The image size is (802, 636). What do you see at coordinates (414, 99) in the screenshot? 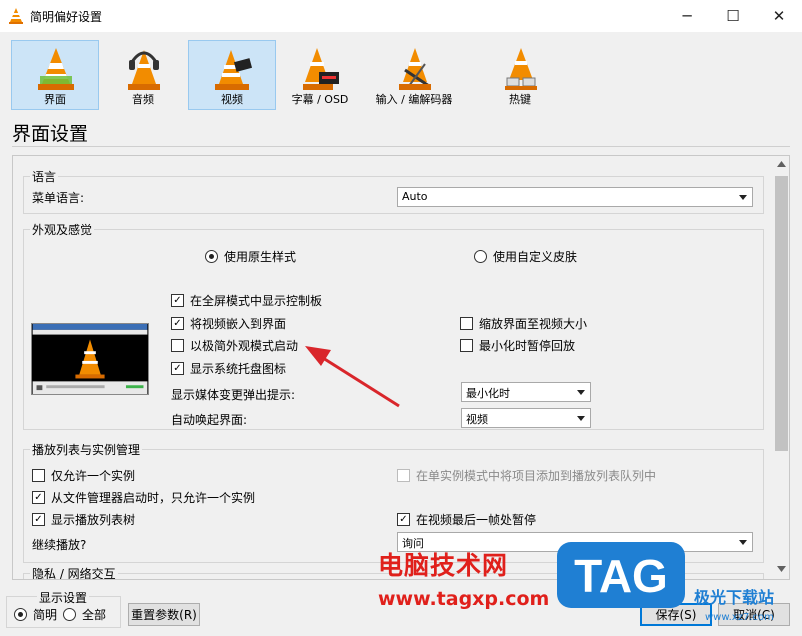
I see `category-label: 输入 / 编解码器` at bounding box center [414, 99].